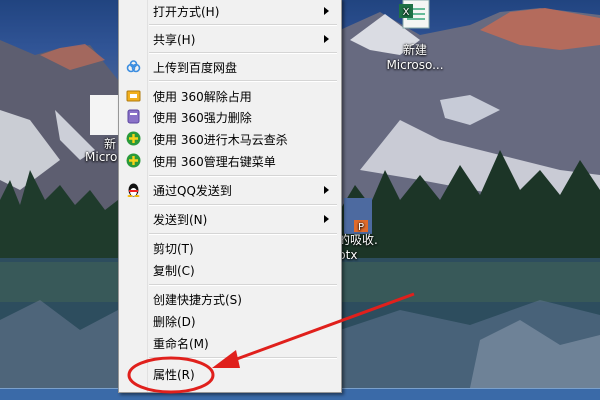 This screenshot has width=600, height=400. What do you see at coordinates (174, 40) in the screenshot?
I see `menu-item-label: 共享(H)` at bounding box center [174, 40].